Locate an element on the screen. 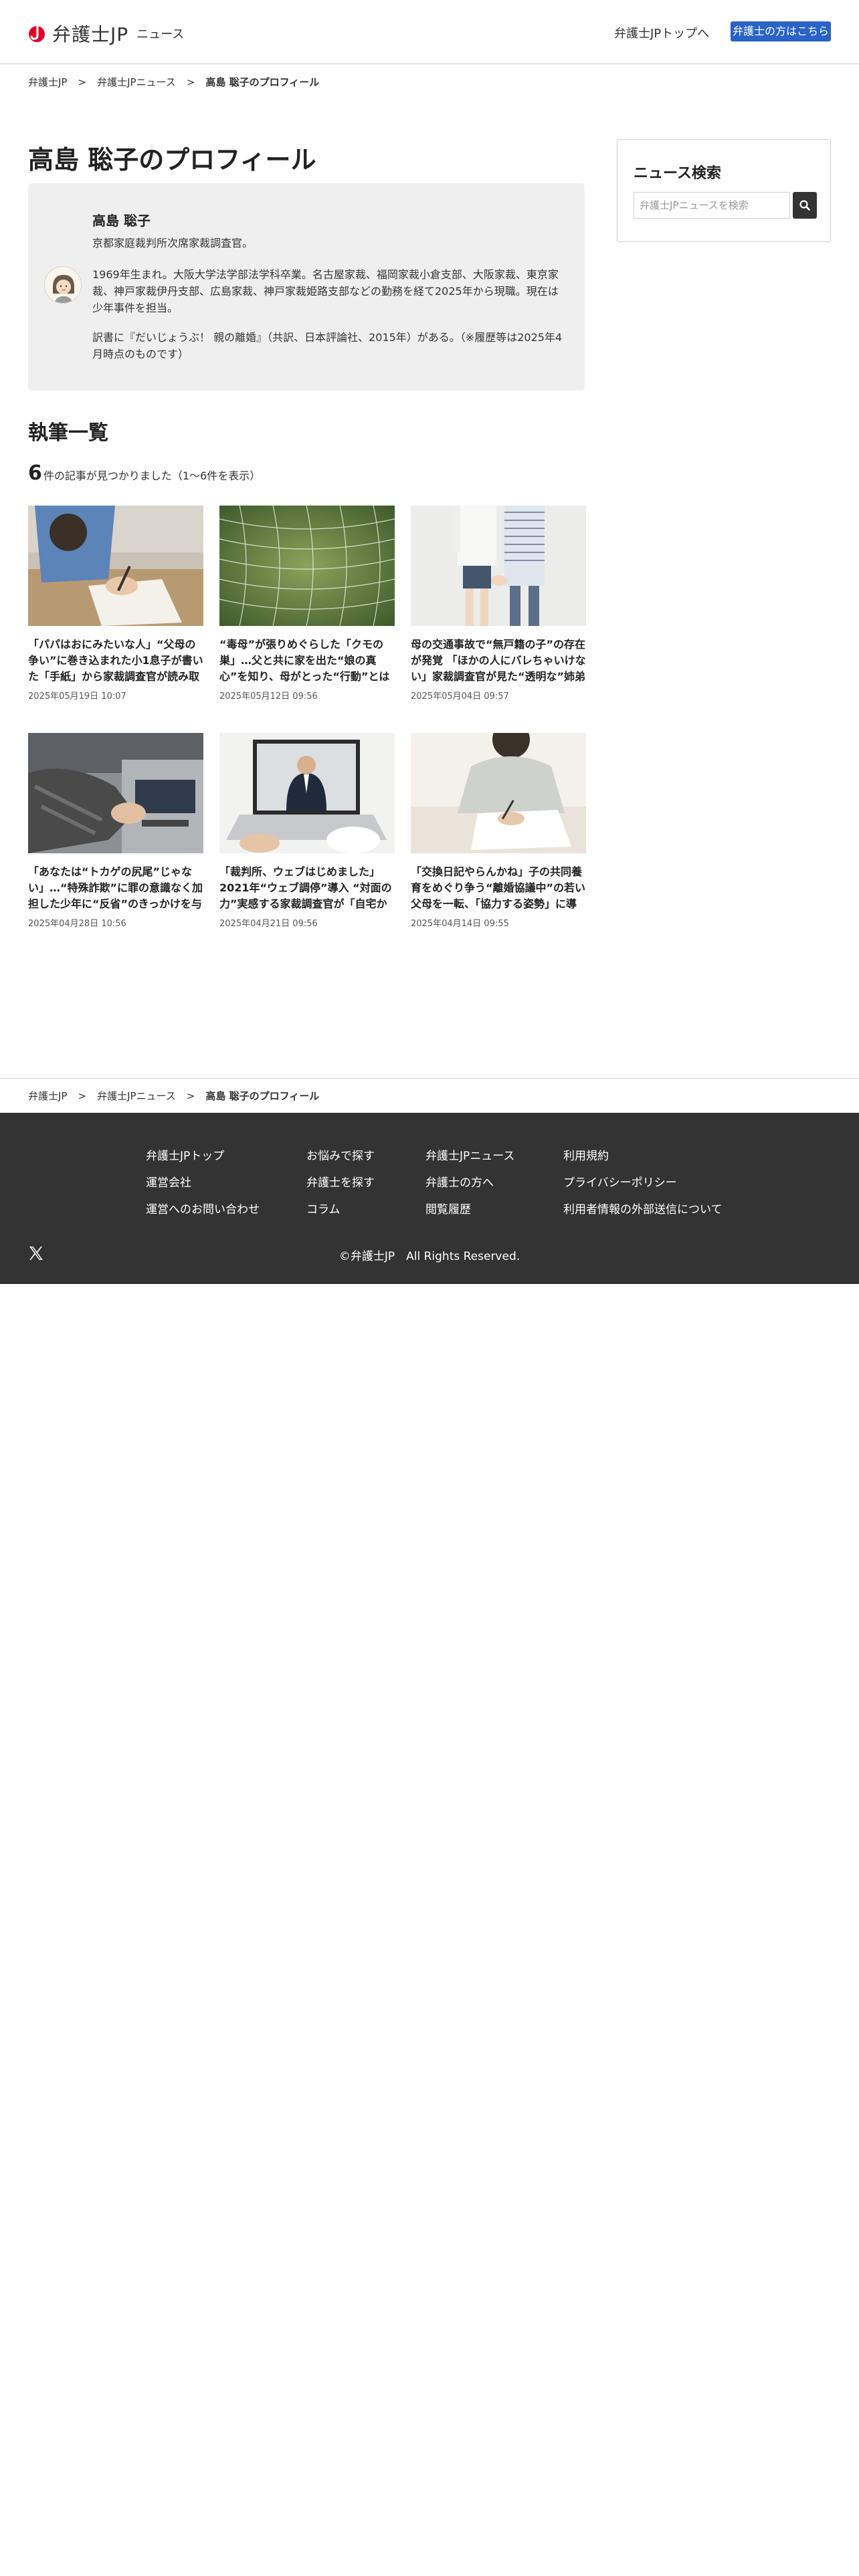 Image resolution: width=859 pixels, height=2576 pixels. footer-link-company: 運営会社 is located at coordinates (168, 1181).